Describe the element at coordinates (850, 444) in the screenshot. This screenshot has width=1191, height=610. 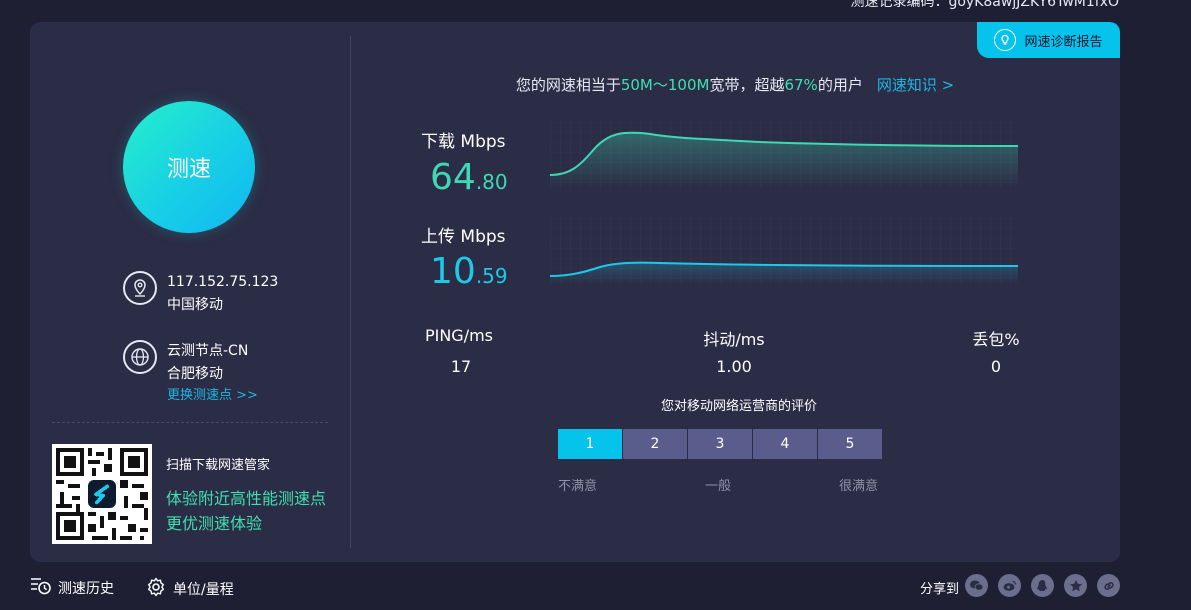
I see `rating-option-5: 5` at that location.